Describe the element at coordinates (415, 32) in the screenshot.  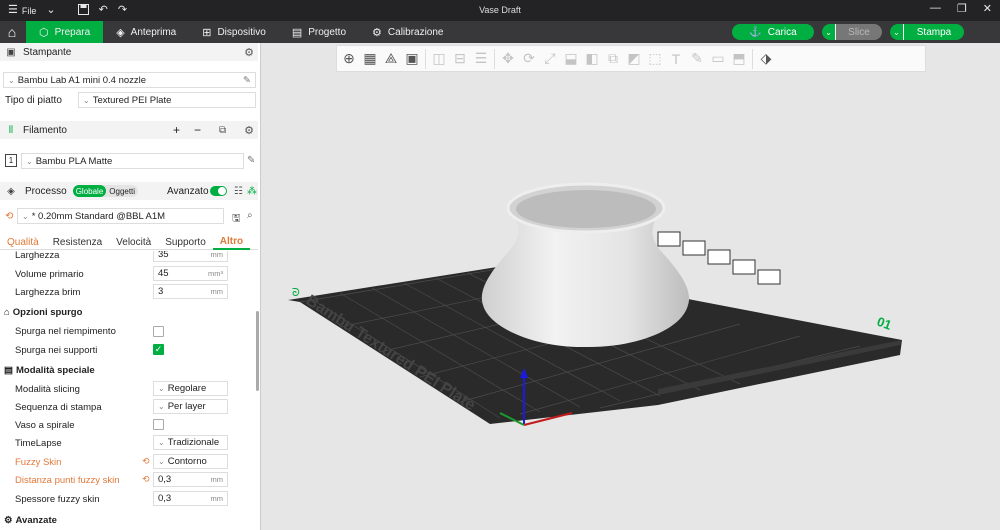
I see `tab-label: Calibrazione` at that location.